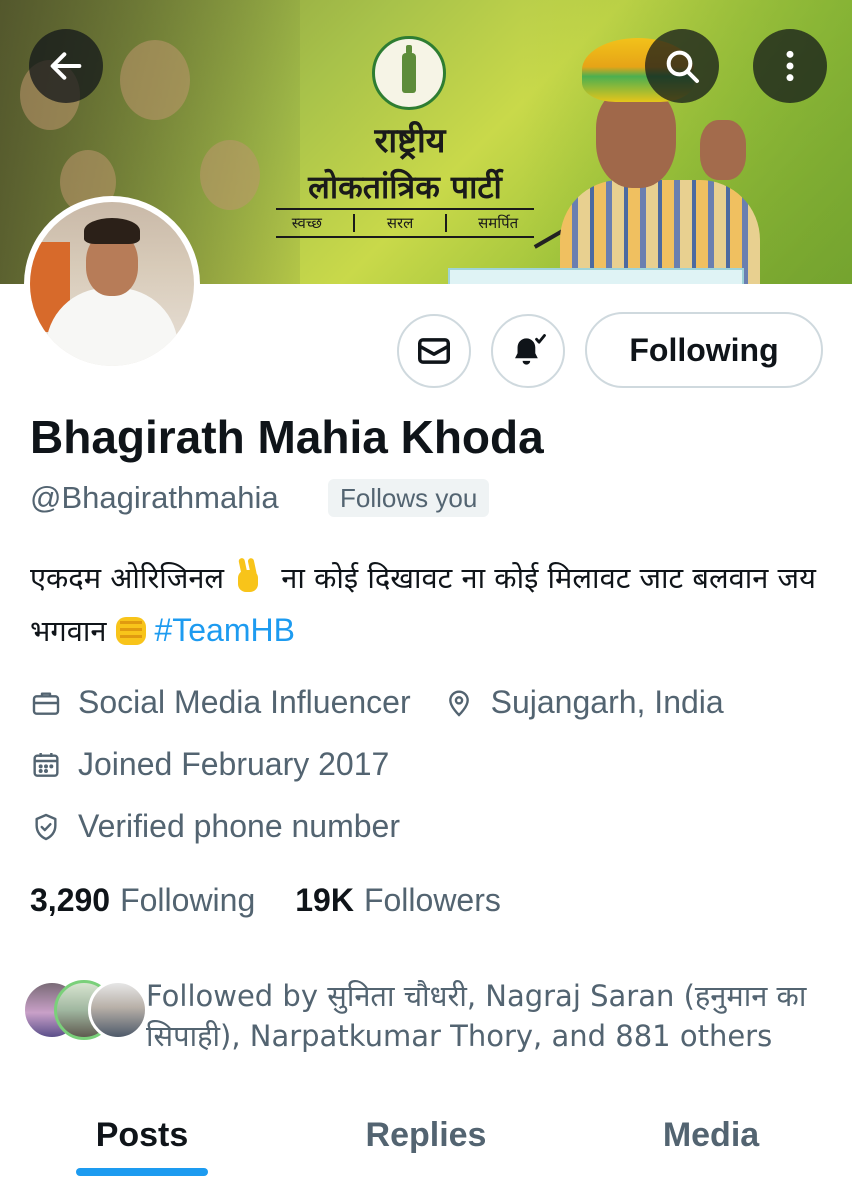 This screenshot has width=852, height=1200. I want to click on tab-label: Replies, so click(426, 1134).